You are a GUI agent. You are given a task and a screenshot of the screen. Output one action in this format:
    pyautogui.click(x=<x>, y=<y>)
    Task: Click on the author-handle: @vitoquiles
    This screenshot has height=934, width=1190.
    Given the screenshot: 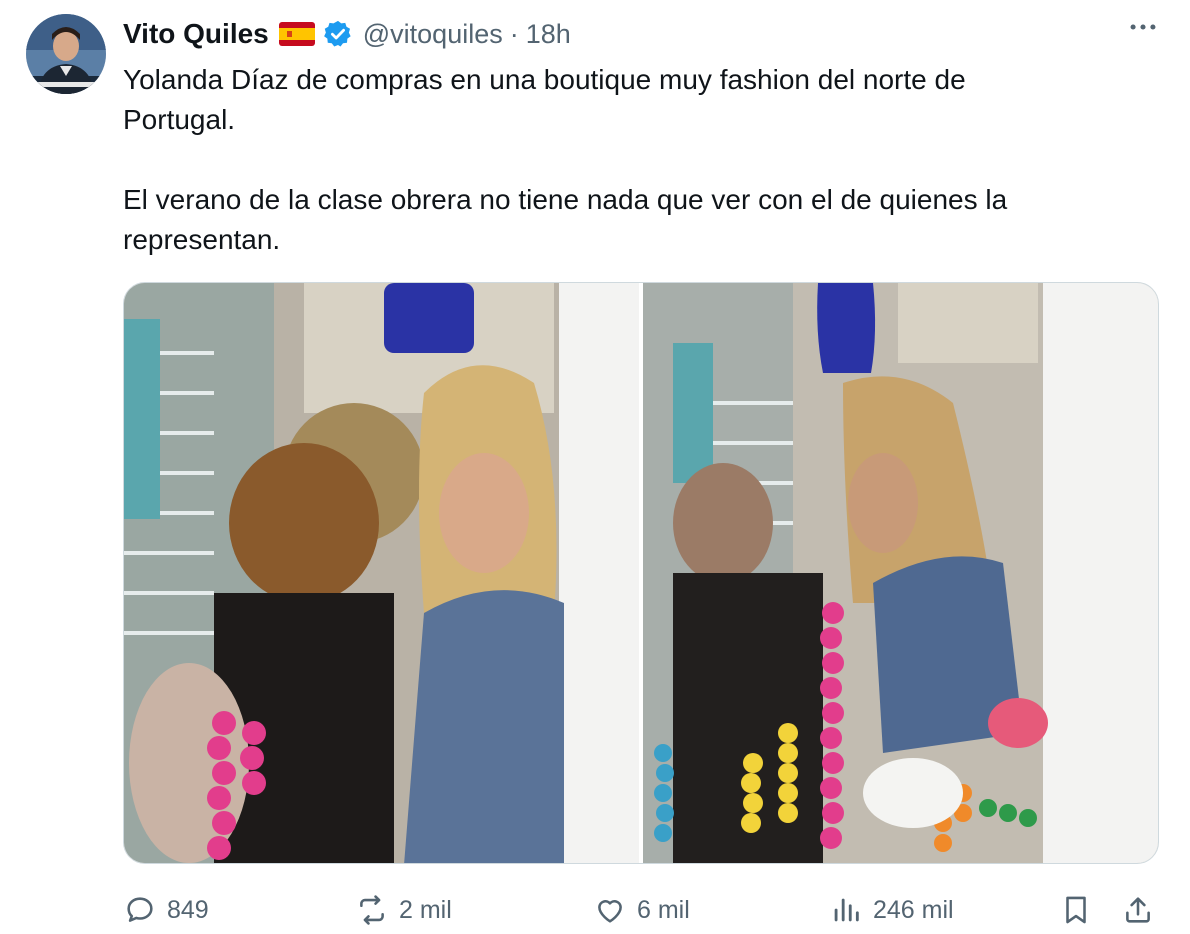 What is the action you would take?
    pyautogui.click(x=433, y=34)
    